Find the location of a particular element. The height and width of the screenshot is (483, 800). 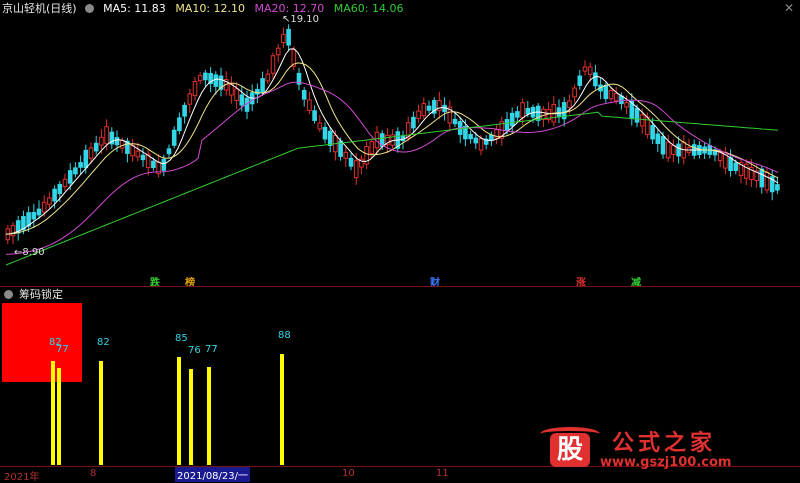

red-signal-box is located at coordinates (42, 342).